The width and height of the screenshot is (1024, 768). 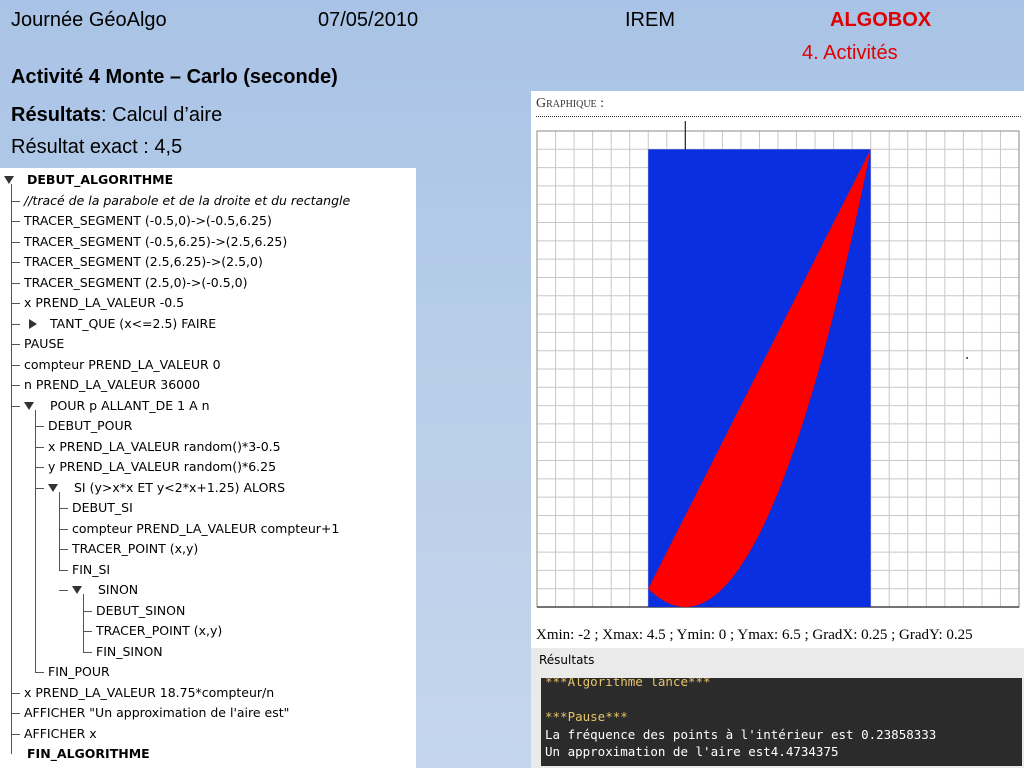 I want to click on tree-node: TRACER_SEGMENT (2.5,0)->(-0.5,0), so click(x=135, y=283).